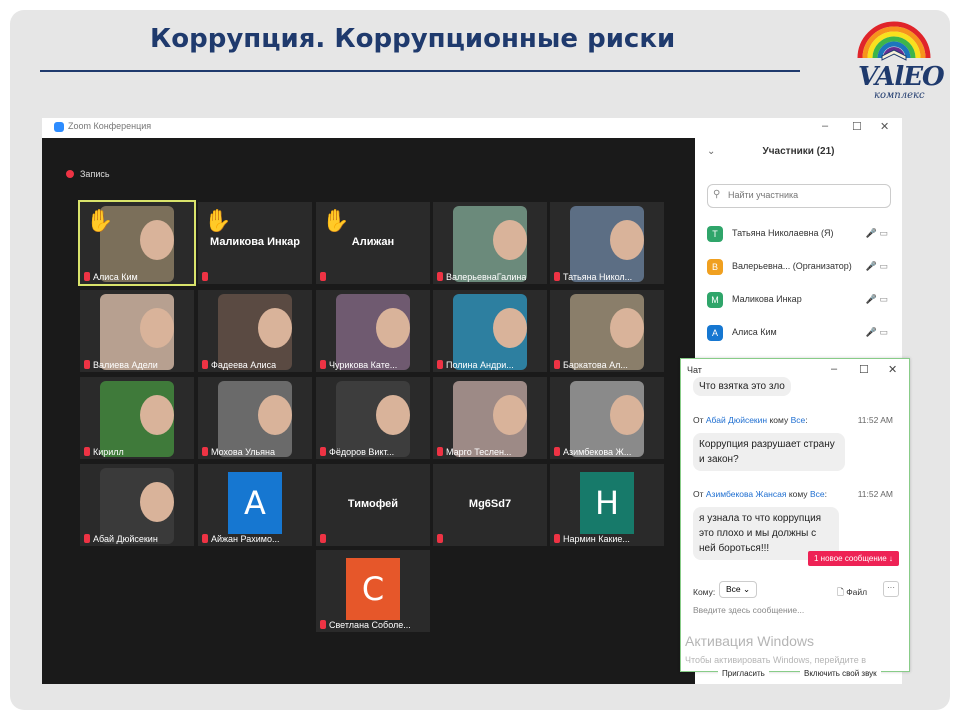 Image resolution: width=960 pixels, height=720 pixels. I want to click on avatar: М, so click(715, 300).